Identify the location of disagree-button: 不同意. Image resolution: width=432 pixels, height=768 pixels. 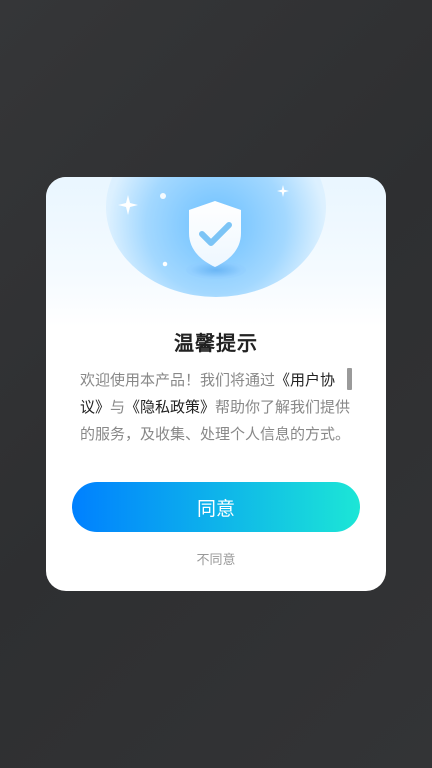
(216, 558).